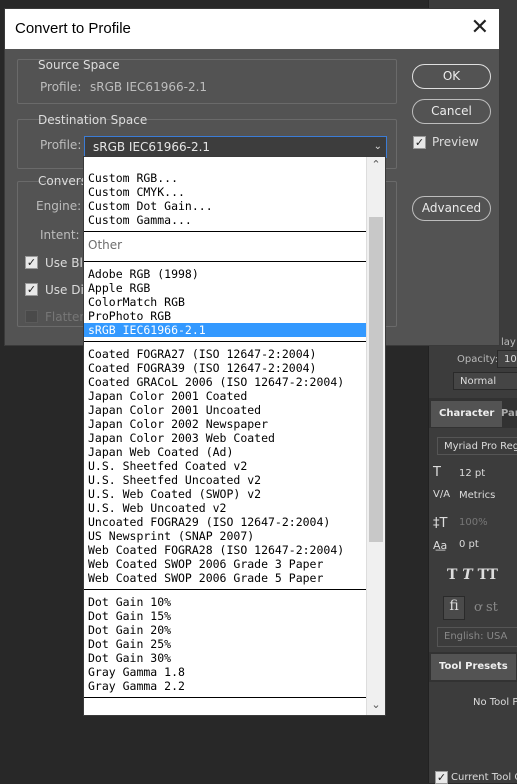 This screenshot has width=517, height=784. I want to click on profile-option: U.S. Sheetfed Coated v2, so click(225, 466).